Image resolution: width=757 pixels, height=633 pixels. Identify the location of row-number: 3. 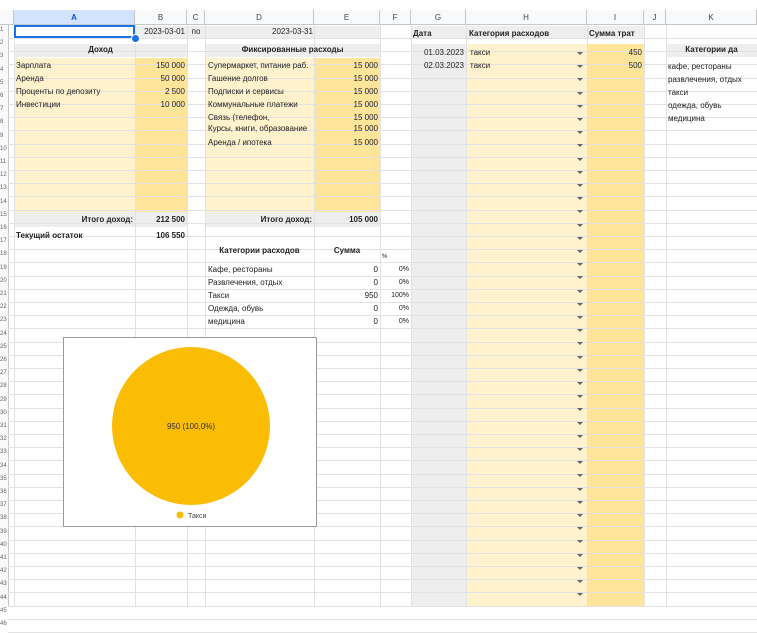
(4, 56).